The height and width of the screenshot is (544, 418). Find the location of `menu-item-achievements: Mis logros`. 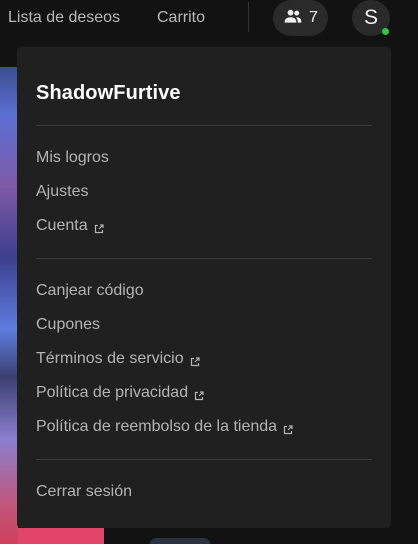

menu-item-achievements: Mis logros is located at coordinates (72, 158).